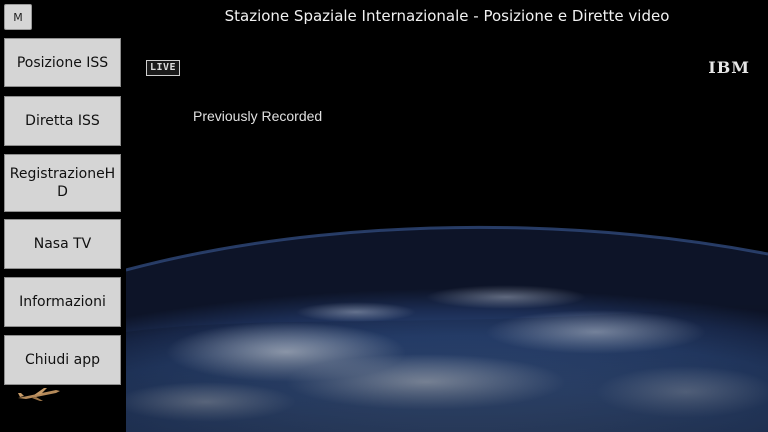 This screenshot has height=432, width=768. I want to click on nav-button-label: Nasa TV, so click(62, 244).